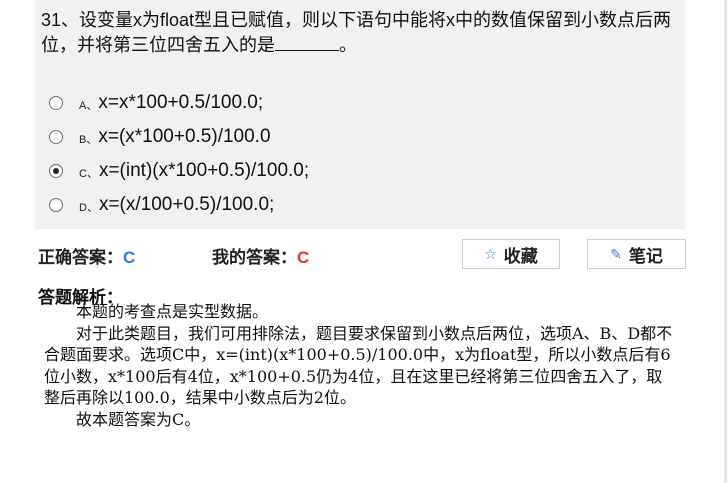 This screenshot has width=727, height=483. I want to click on option-d-letter: D、, so click(88, 208).